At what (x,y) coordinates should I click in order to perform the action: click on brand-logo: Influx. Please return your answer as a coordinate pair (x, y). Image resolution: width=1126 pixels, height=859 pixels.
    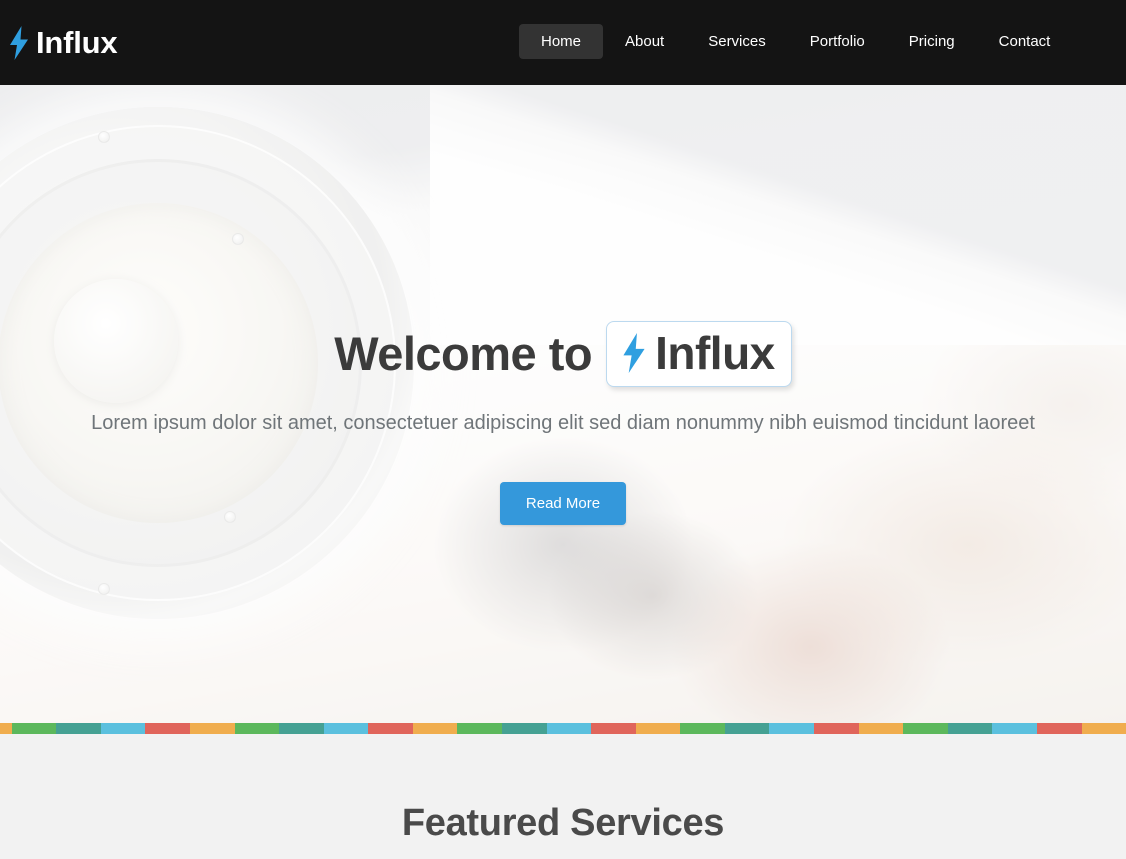
    Looking at the image, I should click on (63, 42).